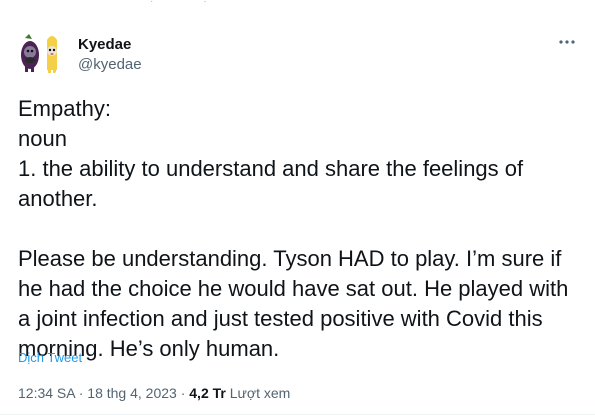 The image size is (595, 417). I want to click on tweet-time: 12:34 SA, so click(46, 393).